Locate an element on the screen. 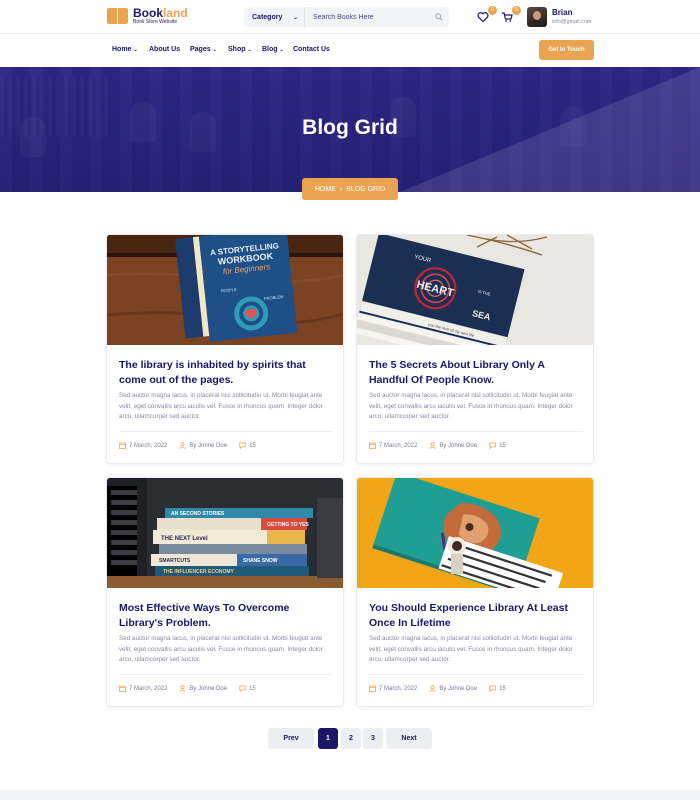  book-spine-6: SHANE SNOW is located at coordinates (260, 561).